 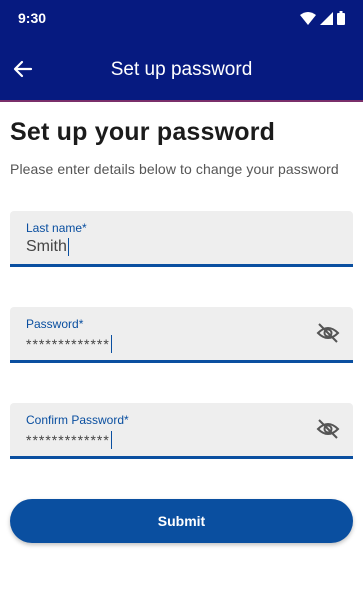 I want to click on confirm-password-label: Confirm Password*, so click(x=77, y=420).